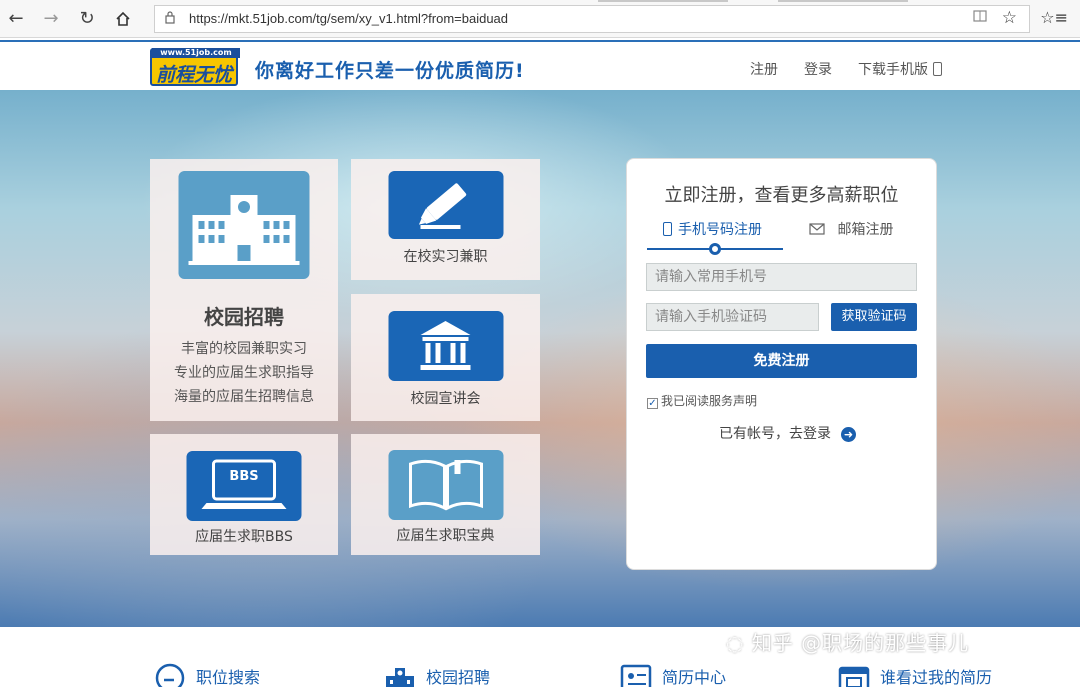 The image size is (1080, 687). I want to click on logo: www.51job.com 前程无忧, so click(195, 67).